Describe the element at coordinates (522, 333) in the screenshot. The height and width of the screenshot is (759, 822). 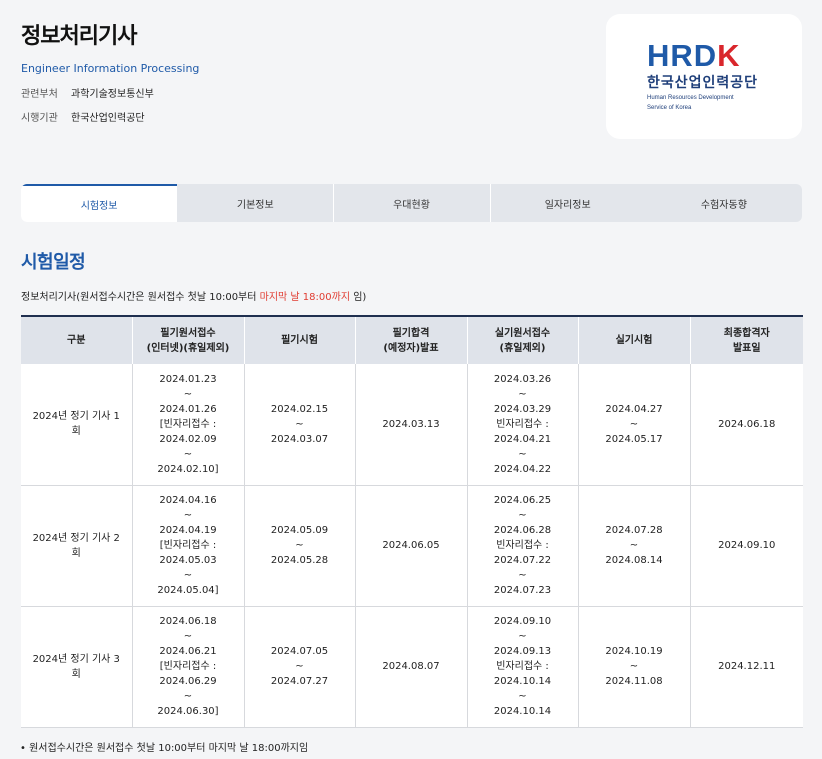
I see `column-header-line: 실기원서접수` at that location.